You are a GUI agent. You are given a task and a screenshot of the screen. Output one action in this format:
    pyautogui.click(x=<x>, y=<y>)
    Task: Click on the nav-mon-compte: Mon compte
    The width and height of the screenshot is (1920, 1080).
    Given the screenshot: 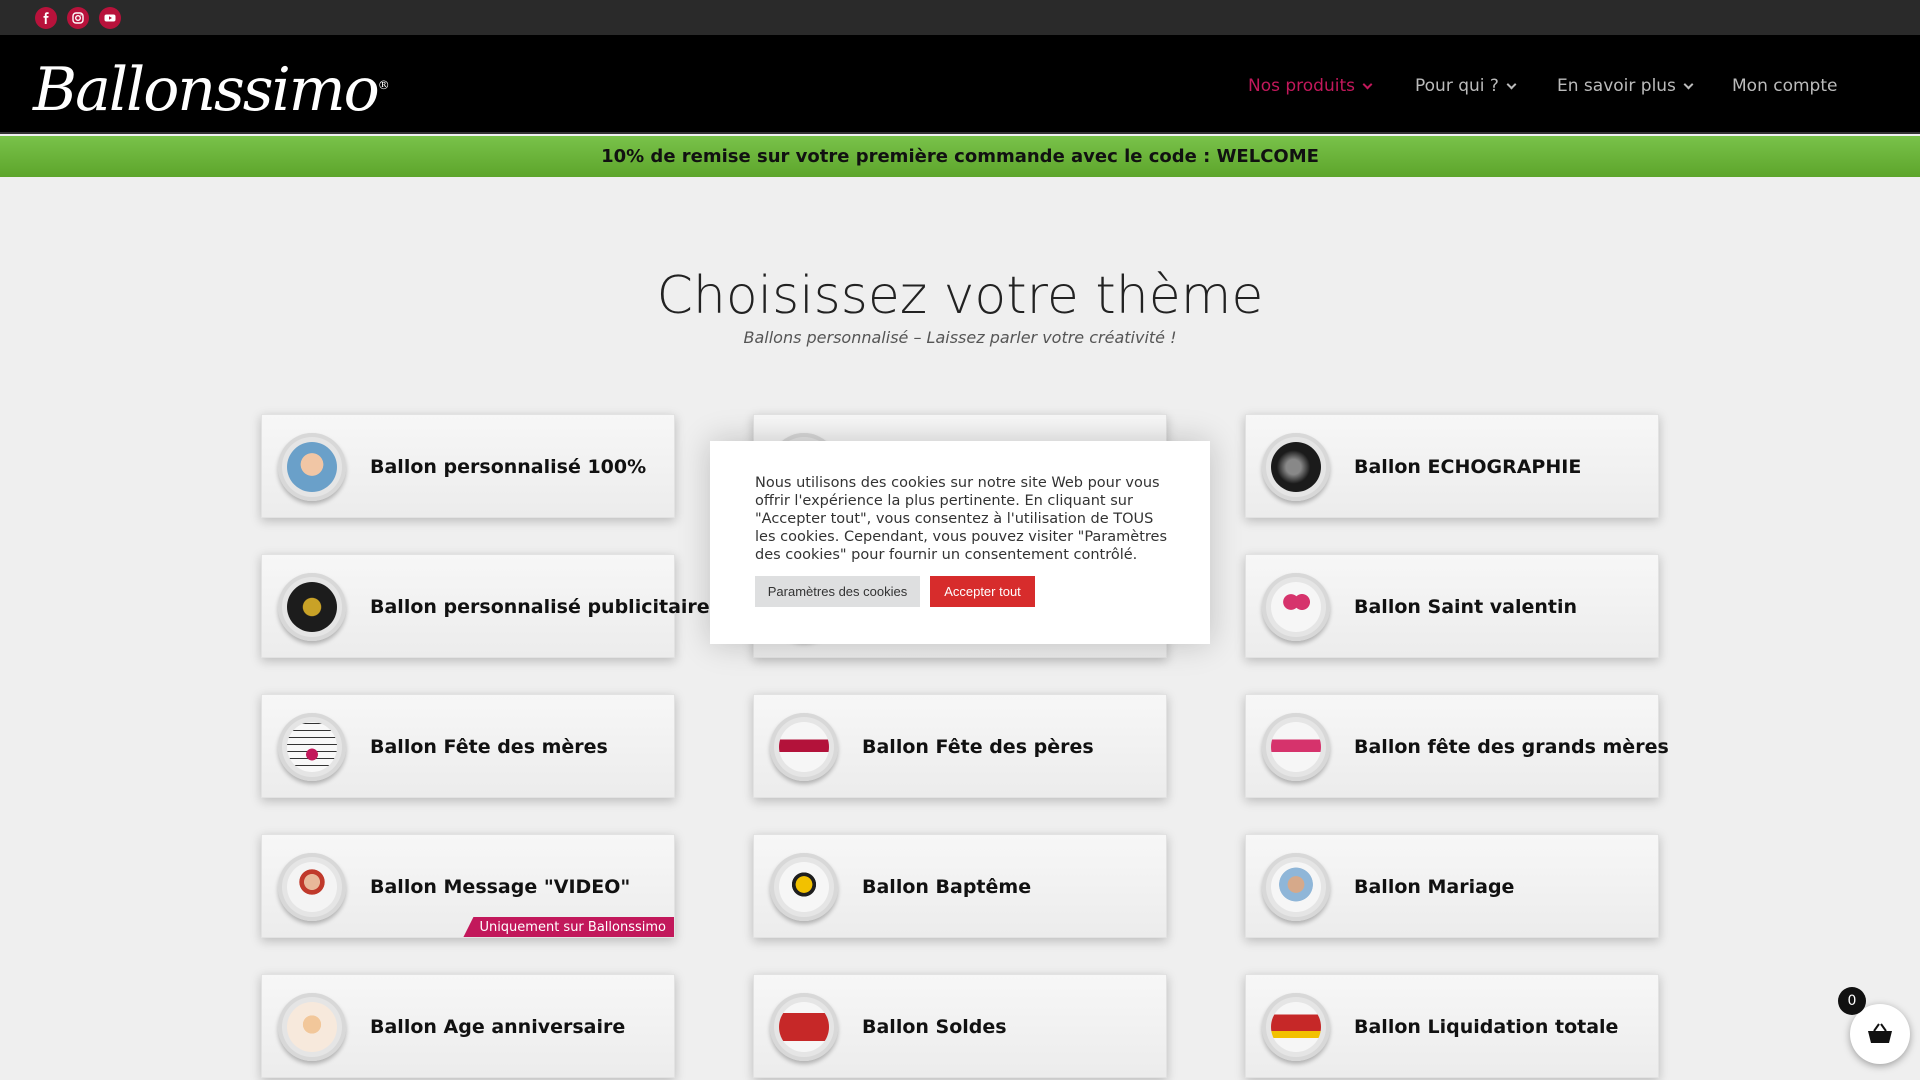 What is the action you would take?
    pyautogui.click(x=1784, y=86)
    